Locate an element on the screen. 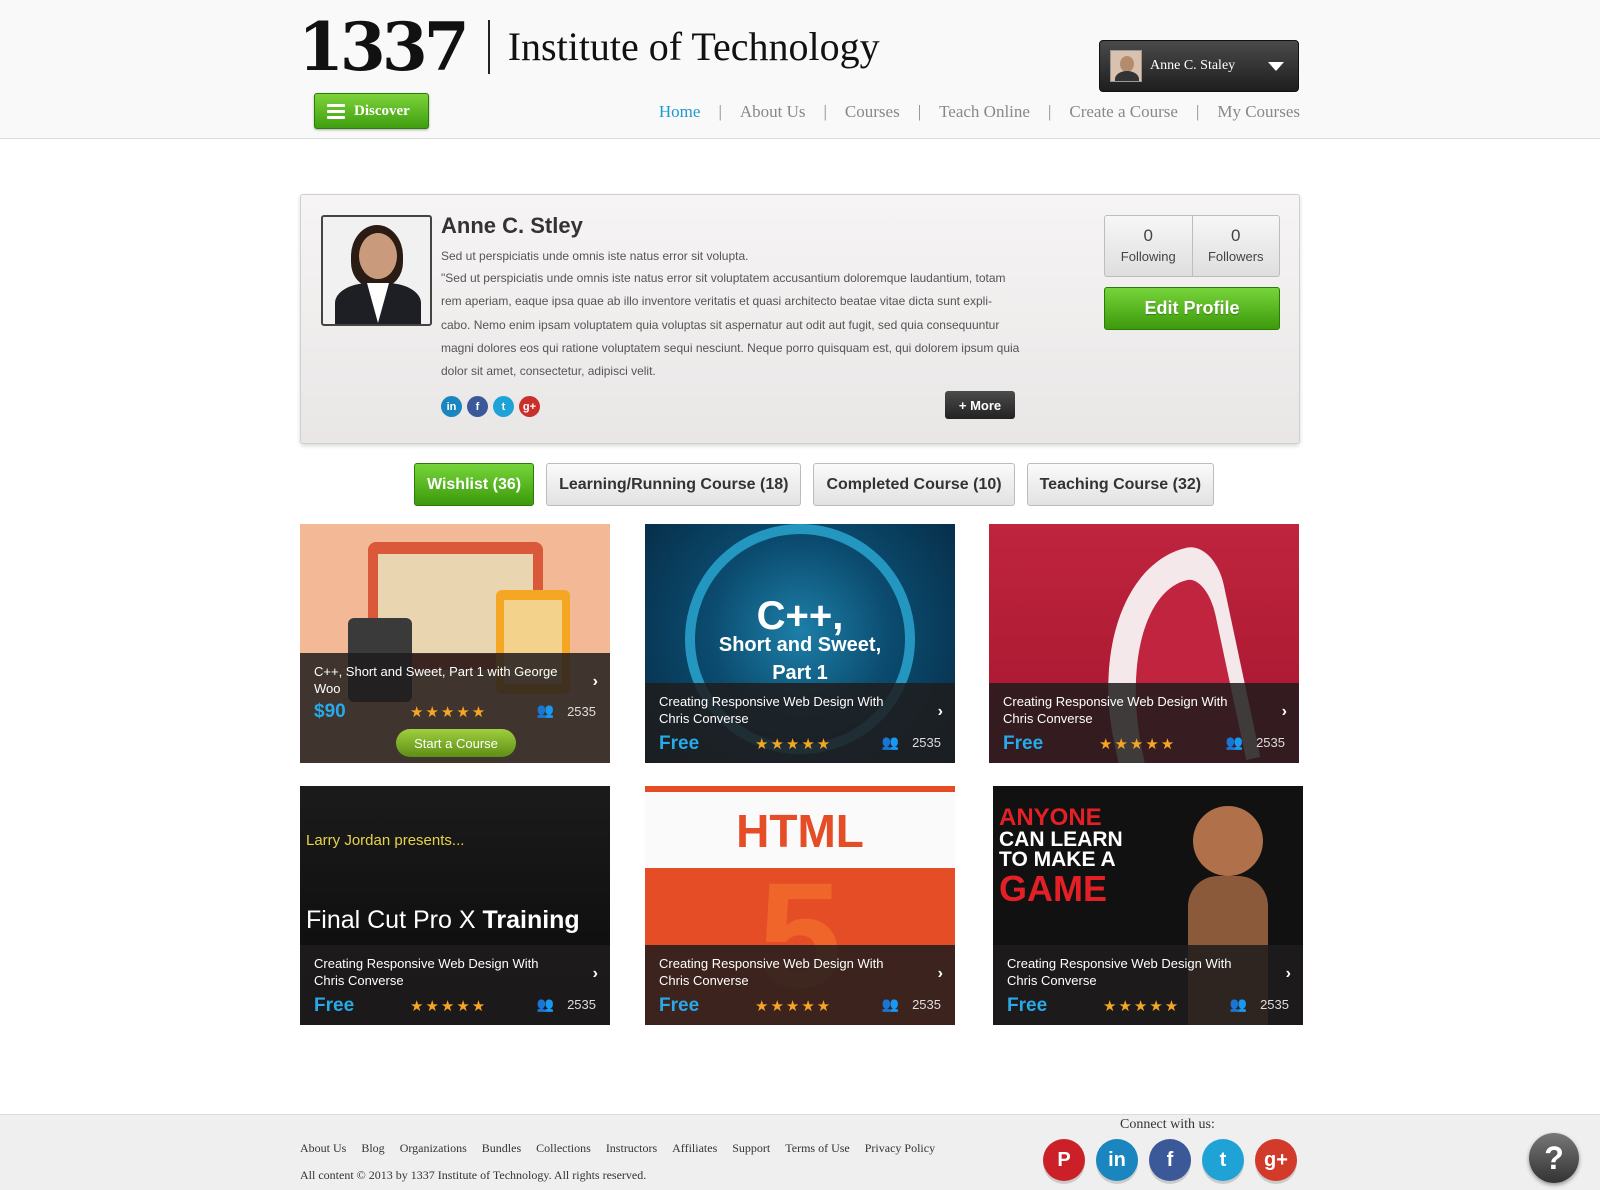 The width and height of the screenshot is (1600, 1190). tab-completed: Completed Course (10) is located at coordinates (914, 484).